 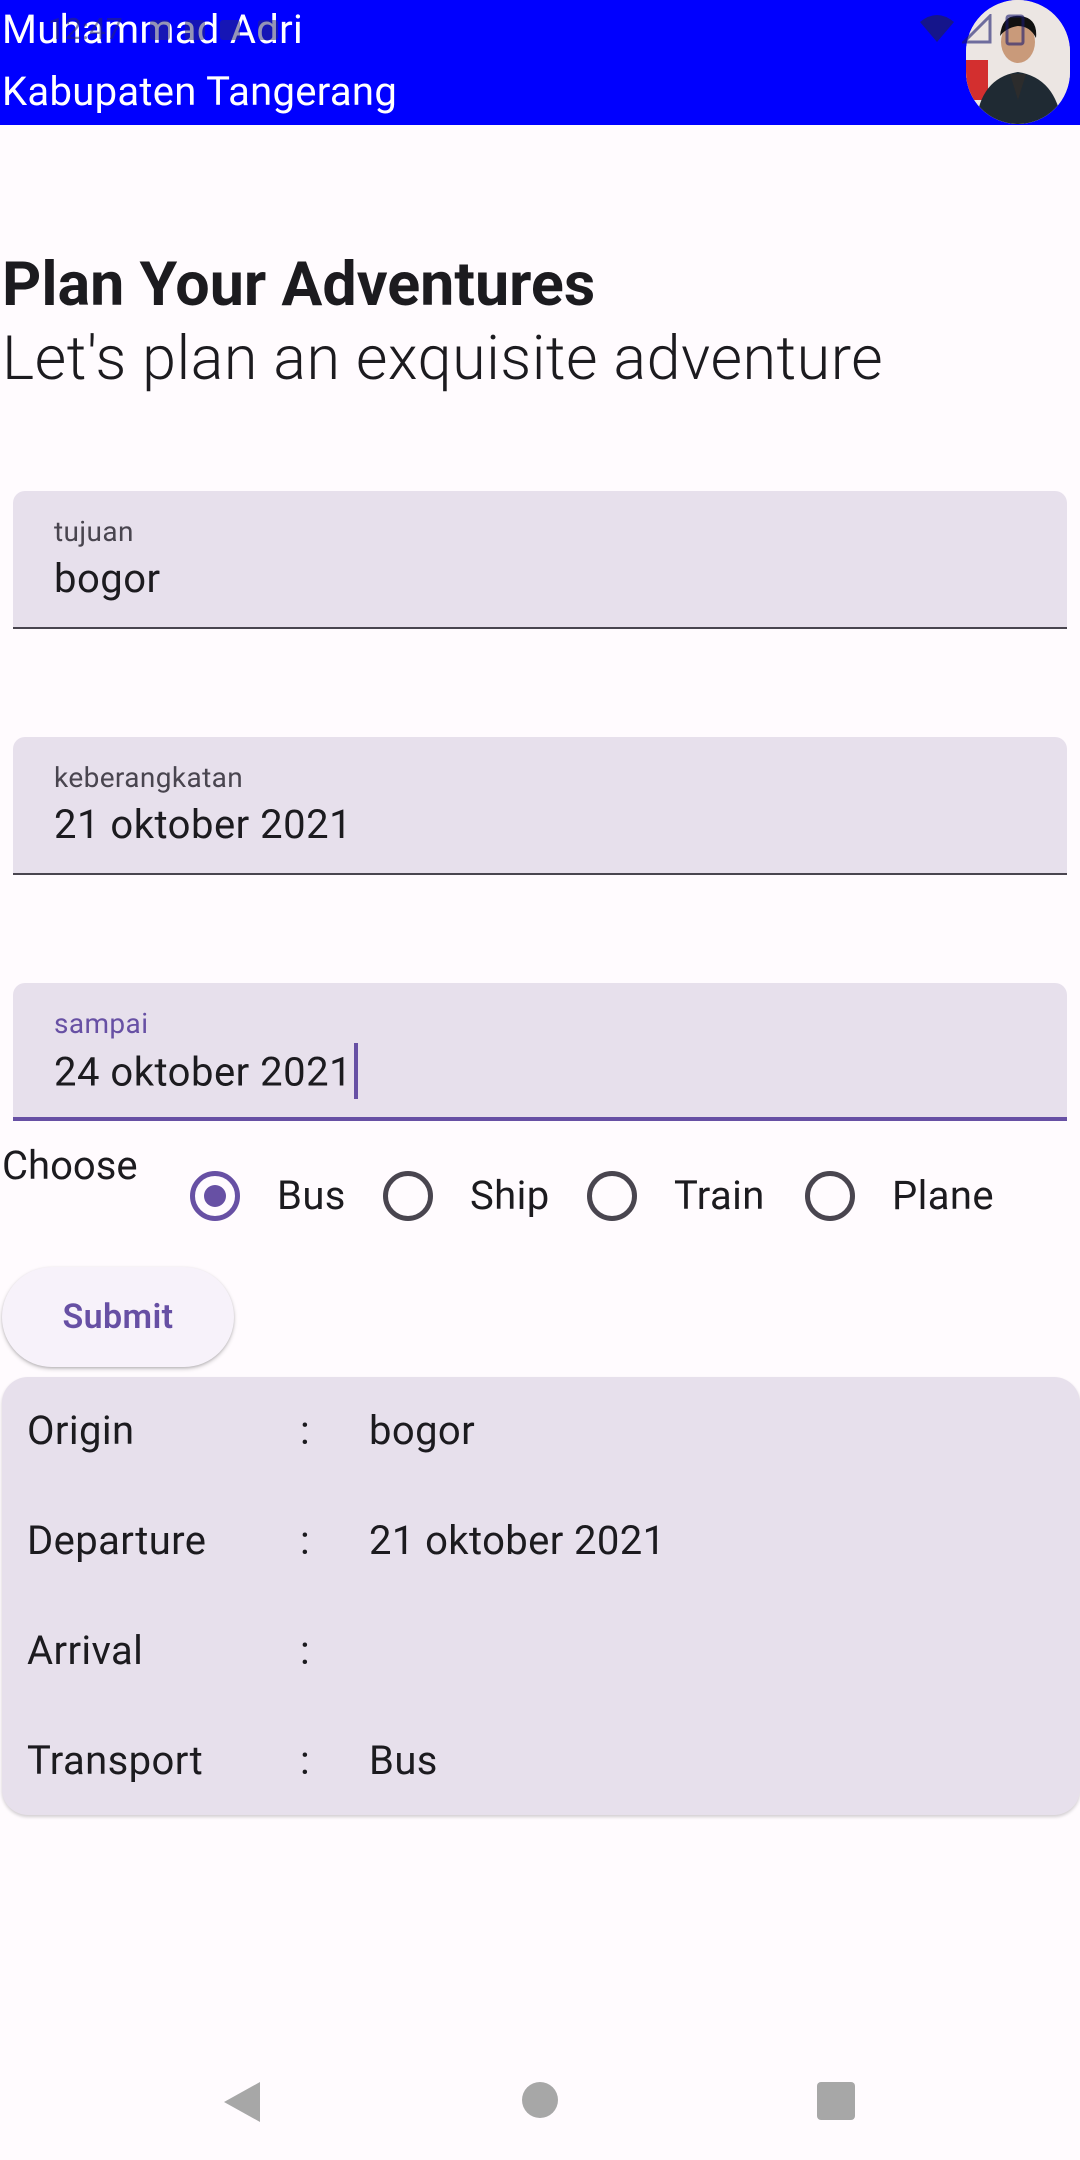 I want to click on radio-train, so click(x=612, y=1196).